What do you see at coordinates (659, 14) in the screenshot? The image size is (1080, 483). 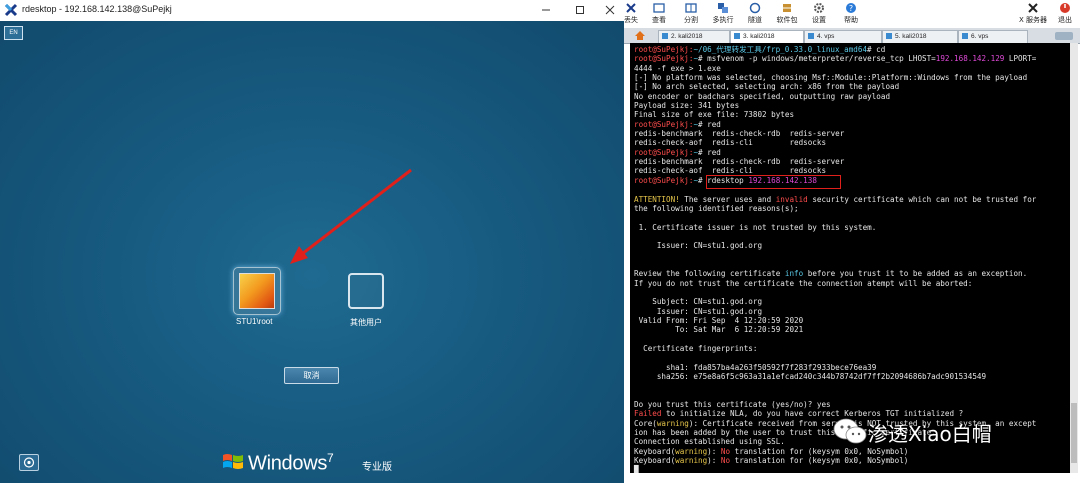 I see `toolbar-view-button: 查看` at bounding box center [659, 14].